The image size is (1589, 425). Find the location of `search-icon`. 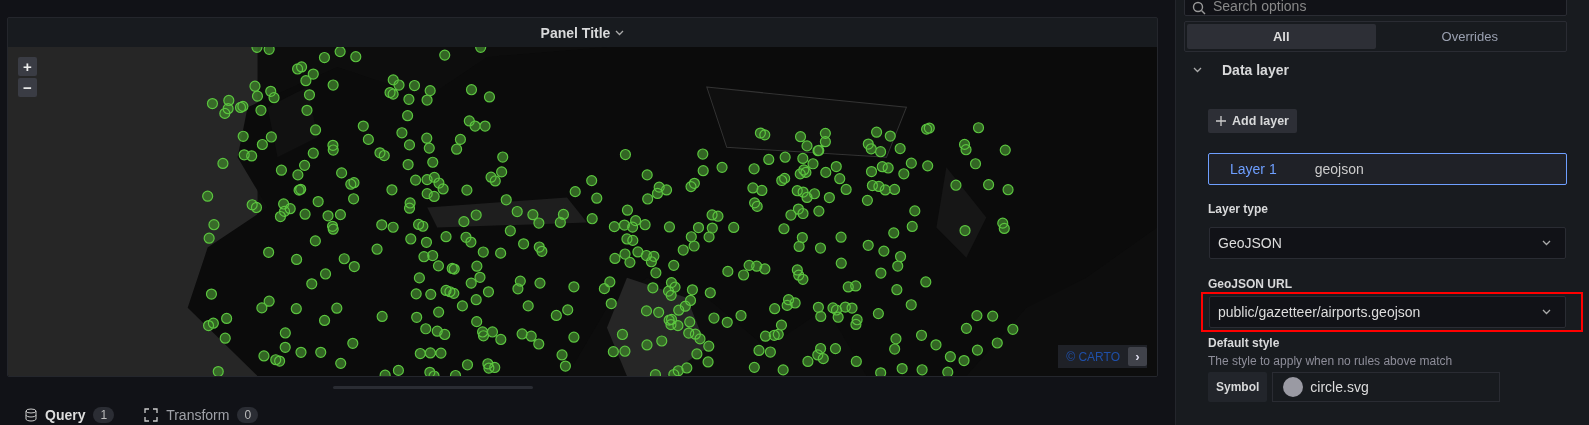

search-icon is located at coordinates (1199, 8).